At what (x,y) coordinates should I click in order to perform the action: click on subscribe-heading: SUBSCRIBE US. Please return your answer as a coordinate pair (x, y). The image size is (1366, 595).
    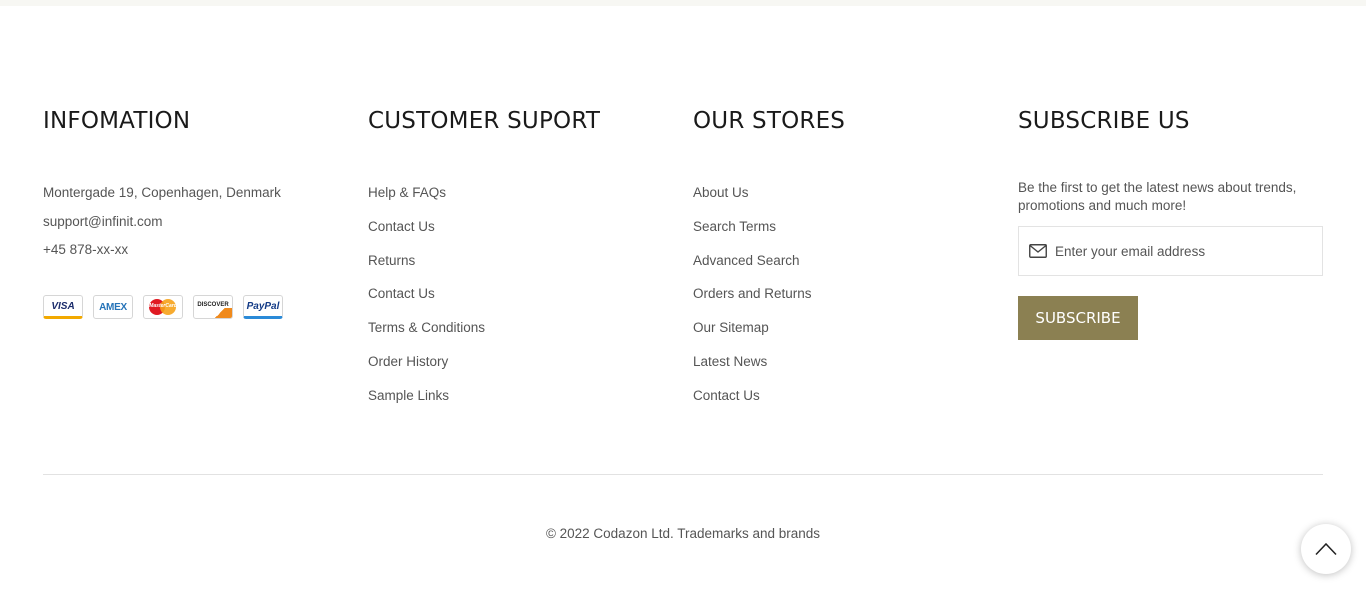
    Looking at the image, I should click on (1104, 121).